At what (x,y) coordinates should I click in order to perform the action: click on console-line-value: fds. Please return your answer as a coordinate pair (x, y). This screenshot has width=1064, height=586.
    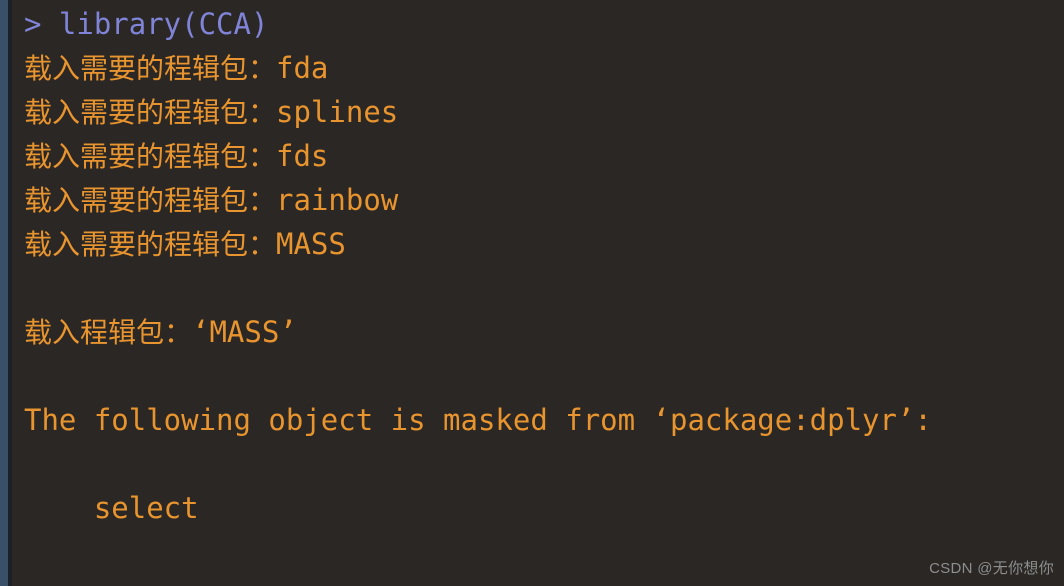
    Looking at the image, I should click on (302, 156).